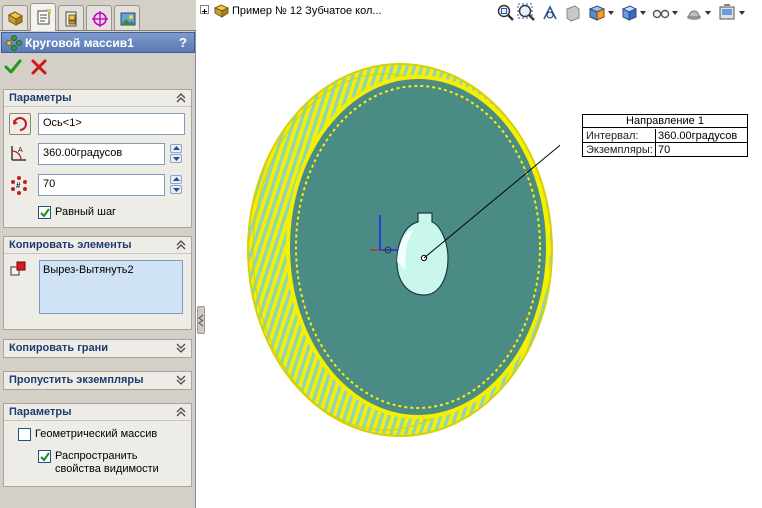  Describe the element at coordinates (701, 136) in the screenshot. I see `spacing-value: 360.00градусов` at that location.